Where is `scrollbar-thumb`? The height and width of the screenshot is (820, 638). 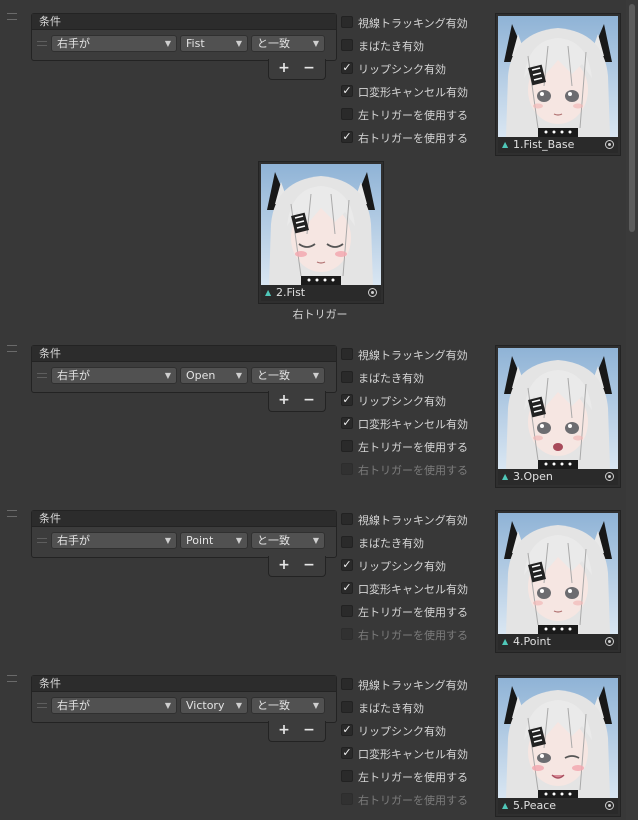 scrollbar-thumb is located at coordinates (632, 118).